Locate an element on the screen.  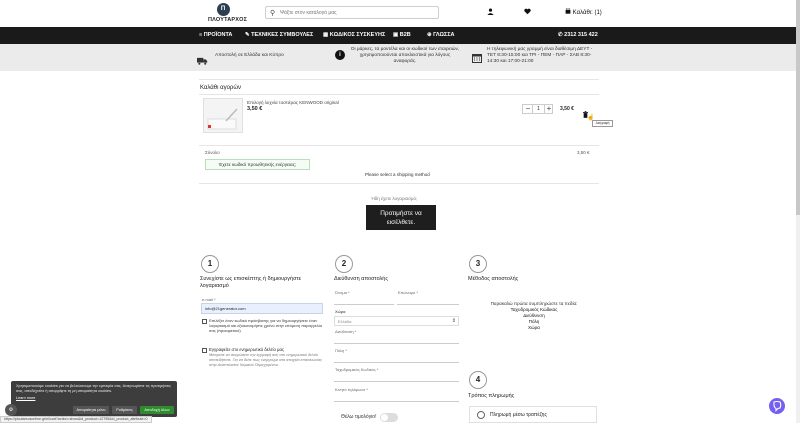
cookie-settings-icon: ⚙ is located at coordinates (11, 410).